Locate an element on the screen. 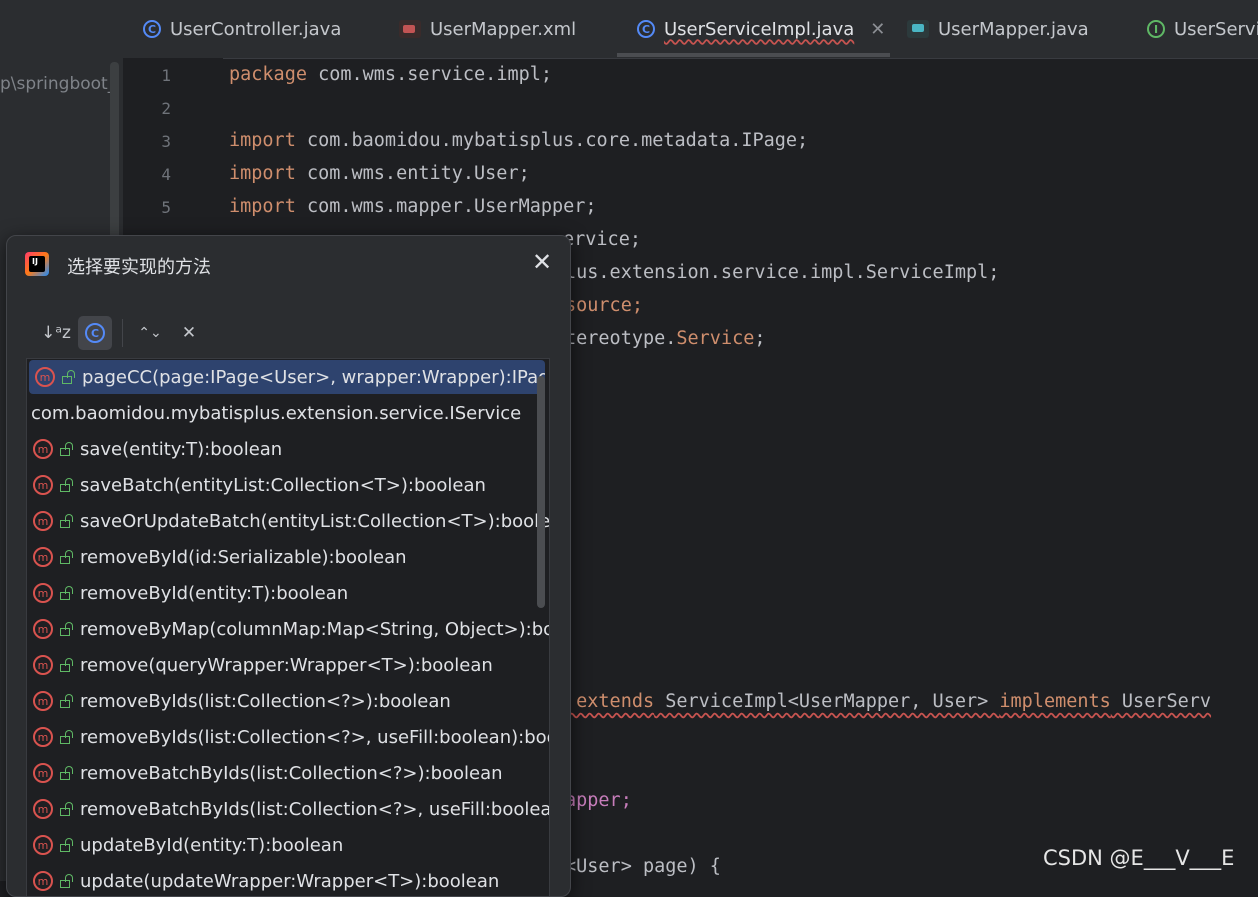 This screenshot has height=897, width=1258. line-number: 4 is located at coordinates (166, 174).